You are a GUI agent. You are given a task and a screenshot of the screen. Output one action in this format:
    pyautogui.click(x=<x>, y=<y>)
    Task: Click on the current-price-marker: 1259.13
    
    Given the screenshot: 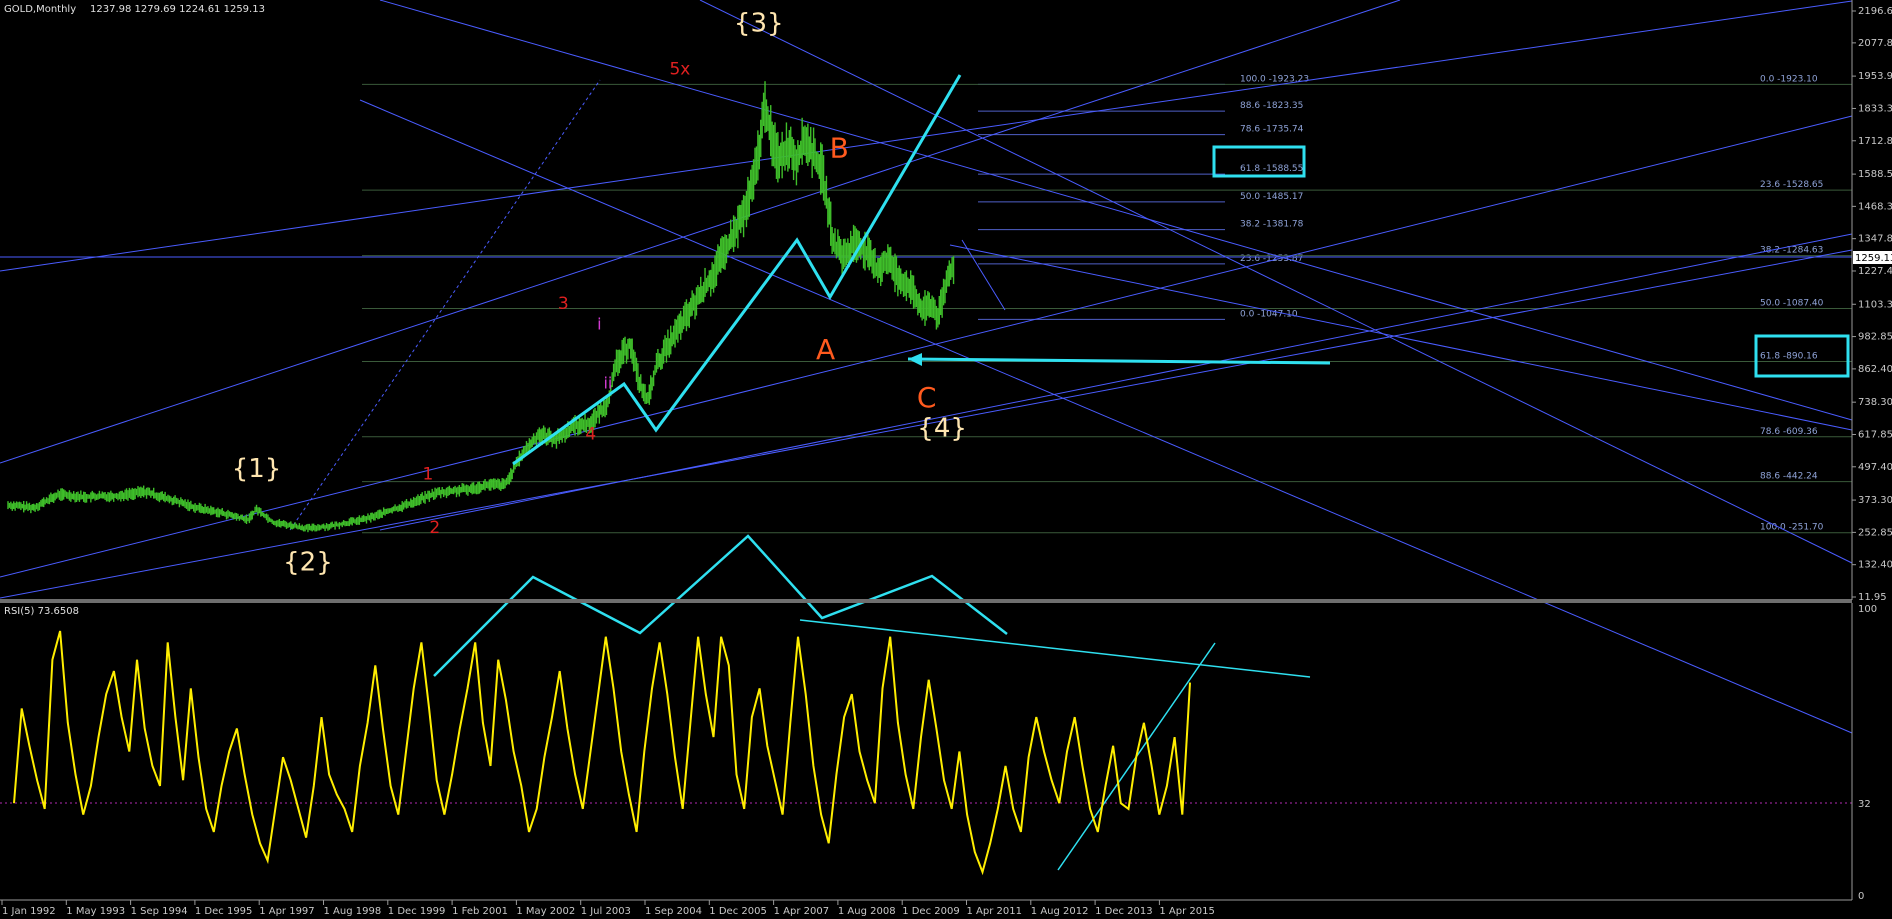 What is the action you would take?
    pyautogui.click(x=1872, y=257)
    